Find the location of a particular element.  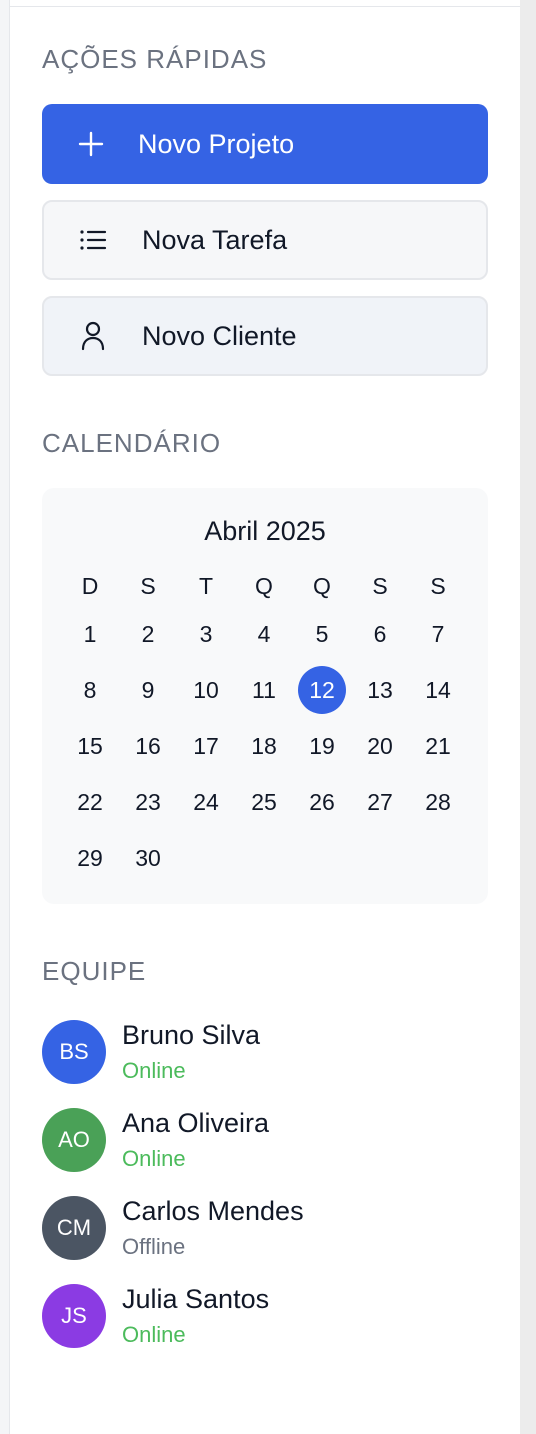

calendar-day-number: 3 is located at coordinates (206, 633).